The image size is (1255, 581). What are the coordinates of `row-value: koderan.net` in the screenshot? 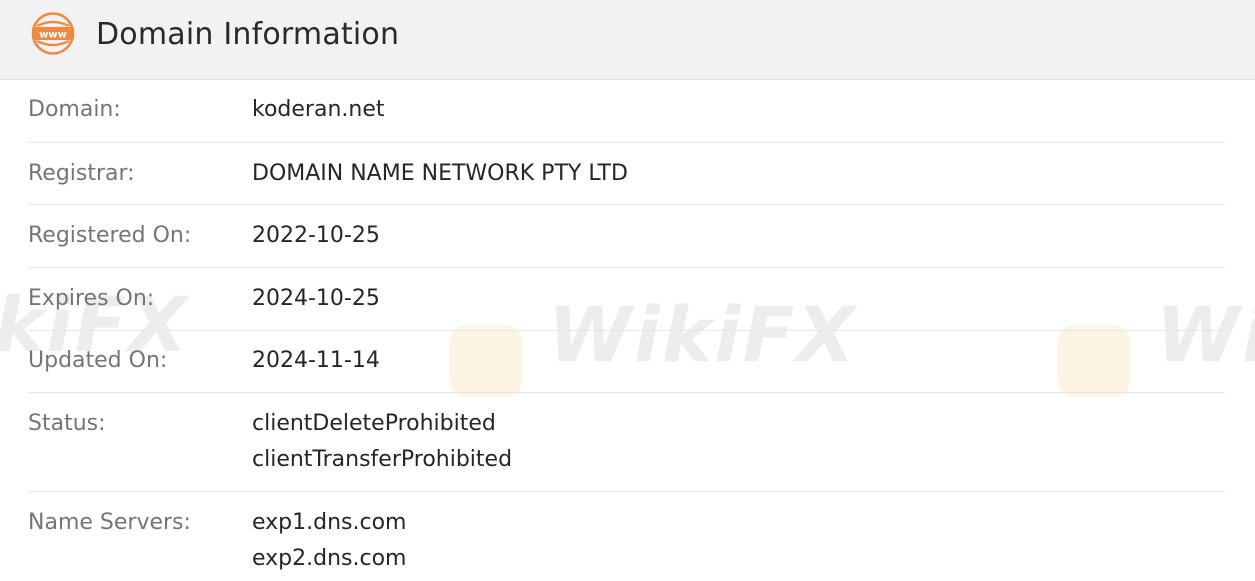 It's located at (318, 109).